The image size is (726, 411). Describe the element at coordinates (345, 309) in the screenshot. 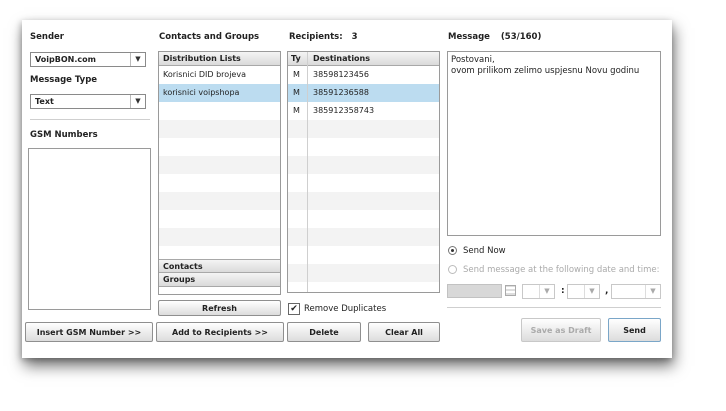

I see `remove-duplicates-label: Remove Duplicates` at that location.